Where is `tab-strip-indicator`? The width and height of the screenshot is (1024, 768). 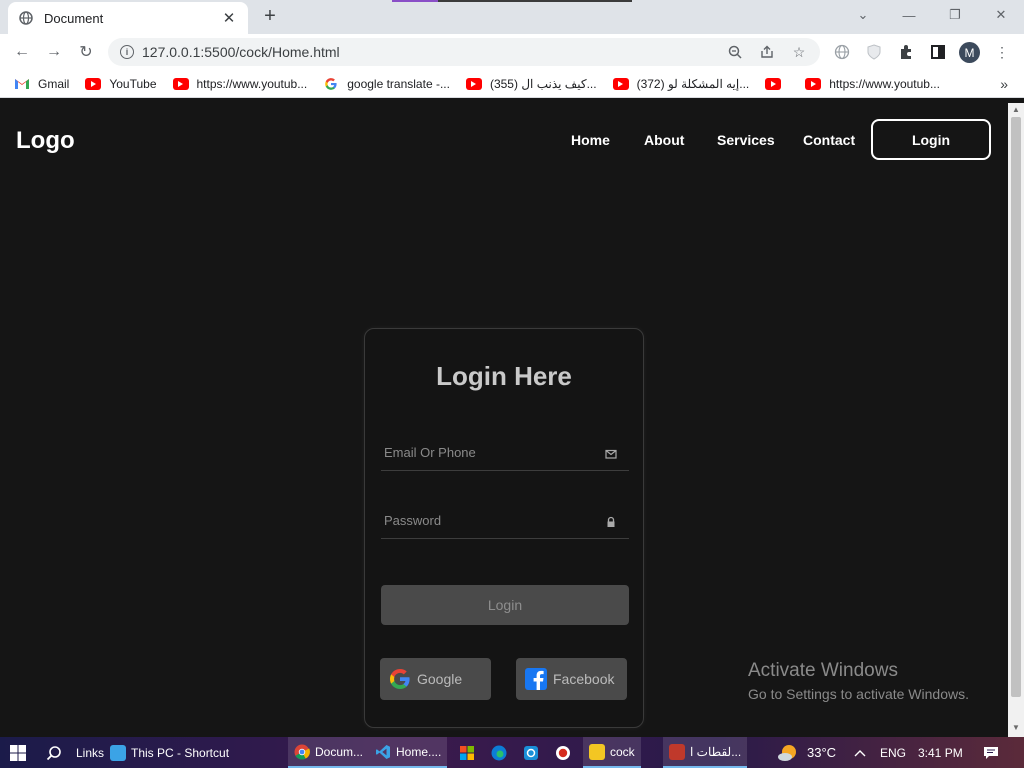 tab-strip-indicator is located at coordinates (512, 1).